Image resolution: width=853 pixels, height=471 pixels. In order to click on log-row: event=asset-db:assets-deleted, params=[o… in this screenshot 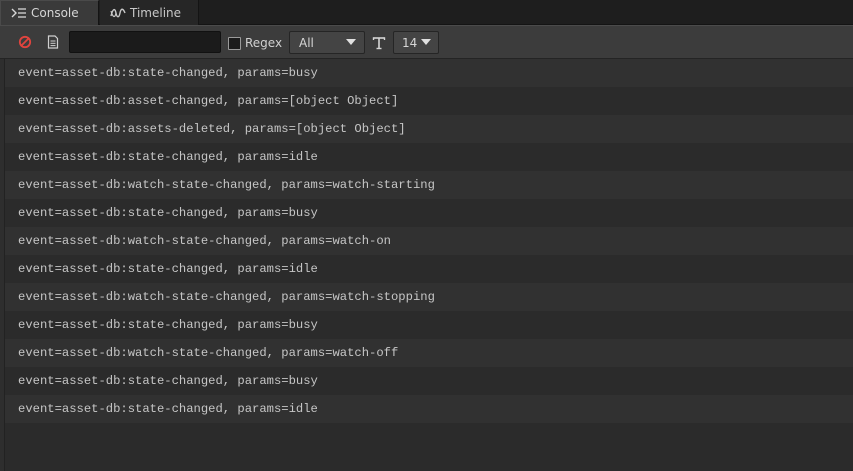, I will do `click(429, 129)`.